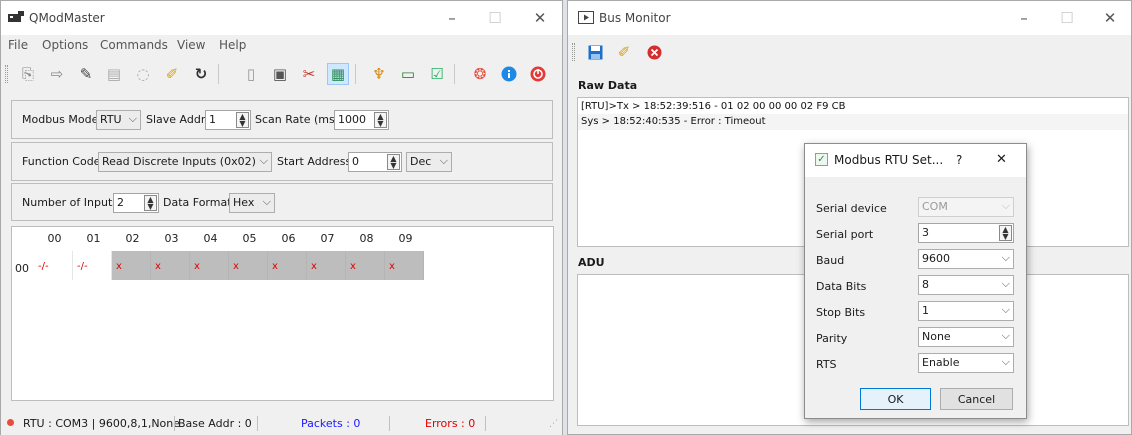 The height and width of the screenshot is (435, 1132). I want to click on reset-icon: ◌, so click(143, 74).